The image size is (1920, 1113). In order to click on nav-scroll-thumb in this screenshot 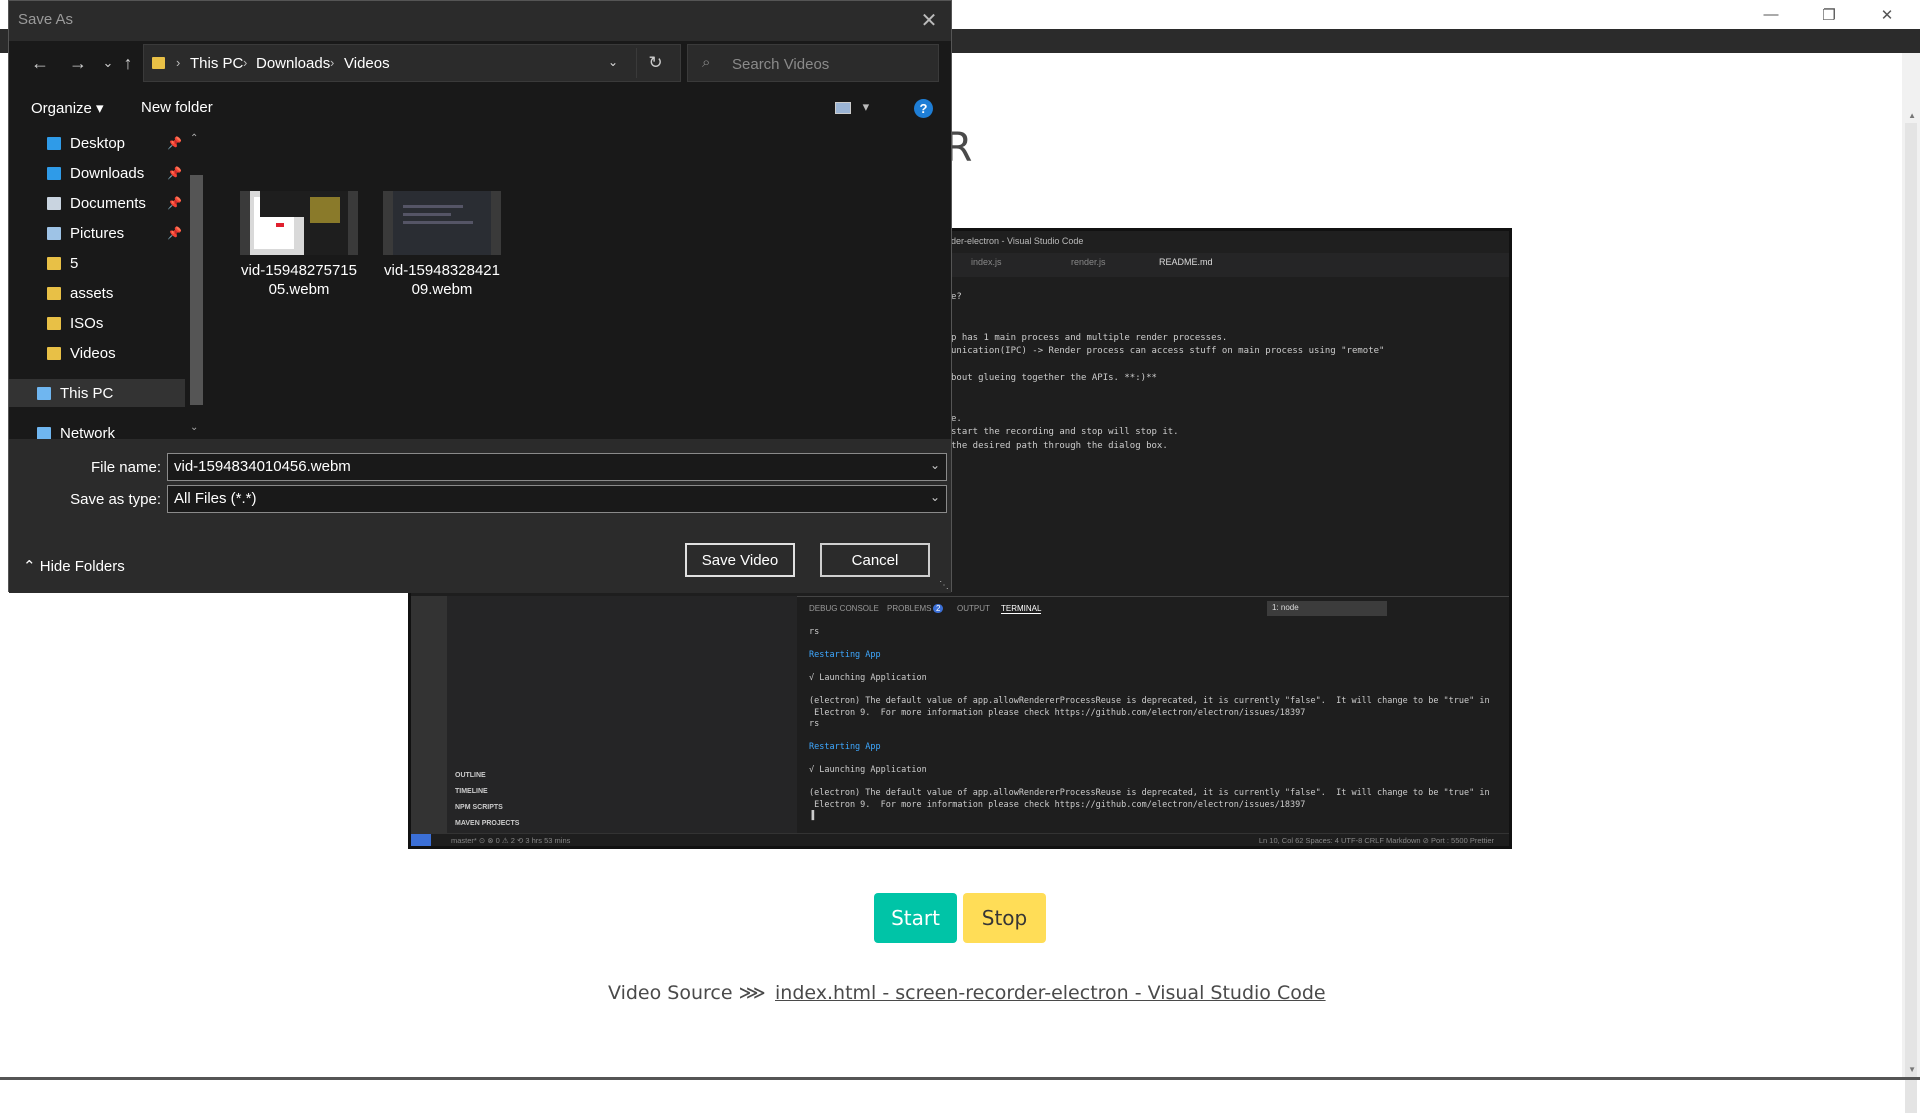, I will do `click(196, 290)`.